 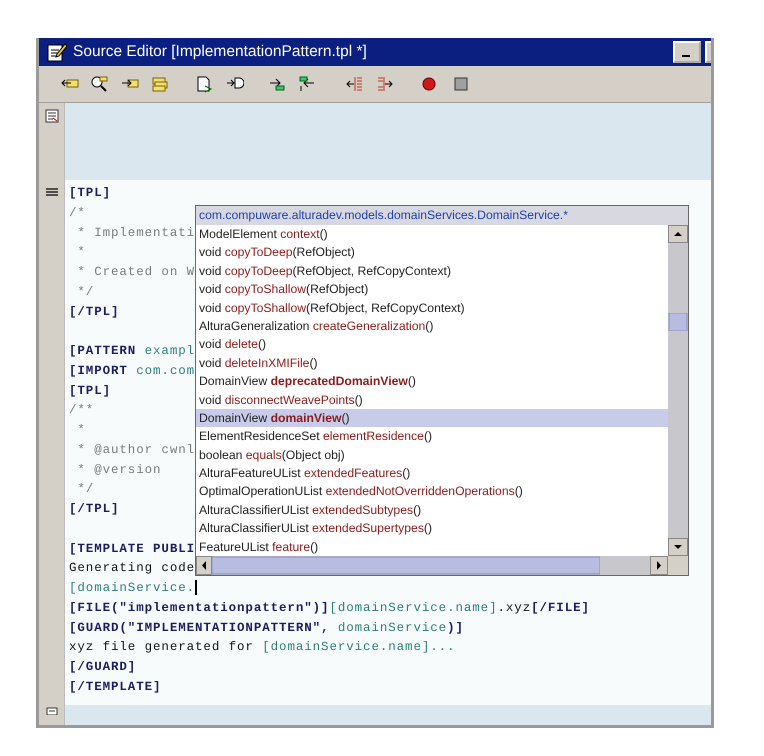 I want to click on completion-item: ModelElement context(), so click(x=432, y=234).